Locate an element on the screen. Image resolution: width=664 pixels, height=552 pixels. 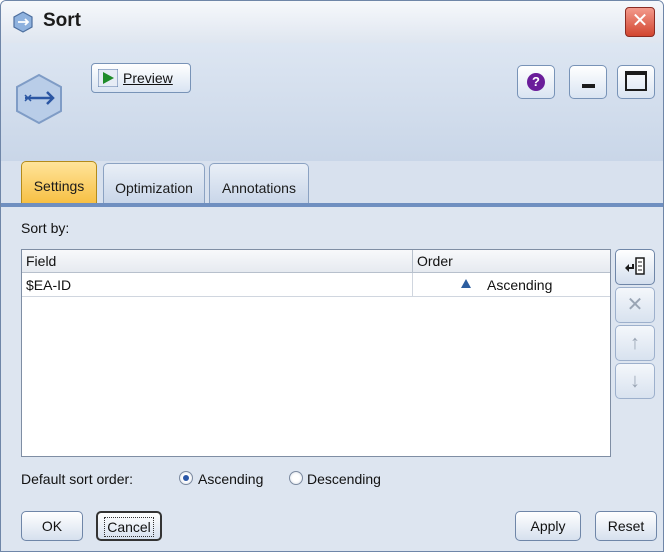
close-icon: ✕ is located at coordinates (640, 21).